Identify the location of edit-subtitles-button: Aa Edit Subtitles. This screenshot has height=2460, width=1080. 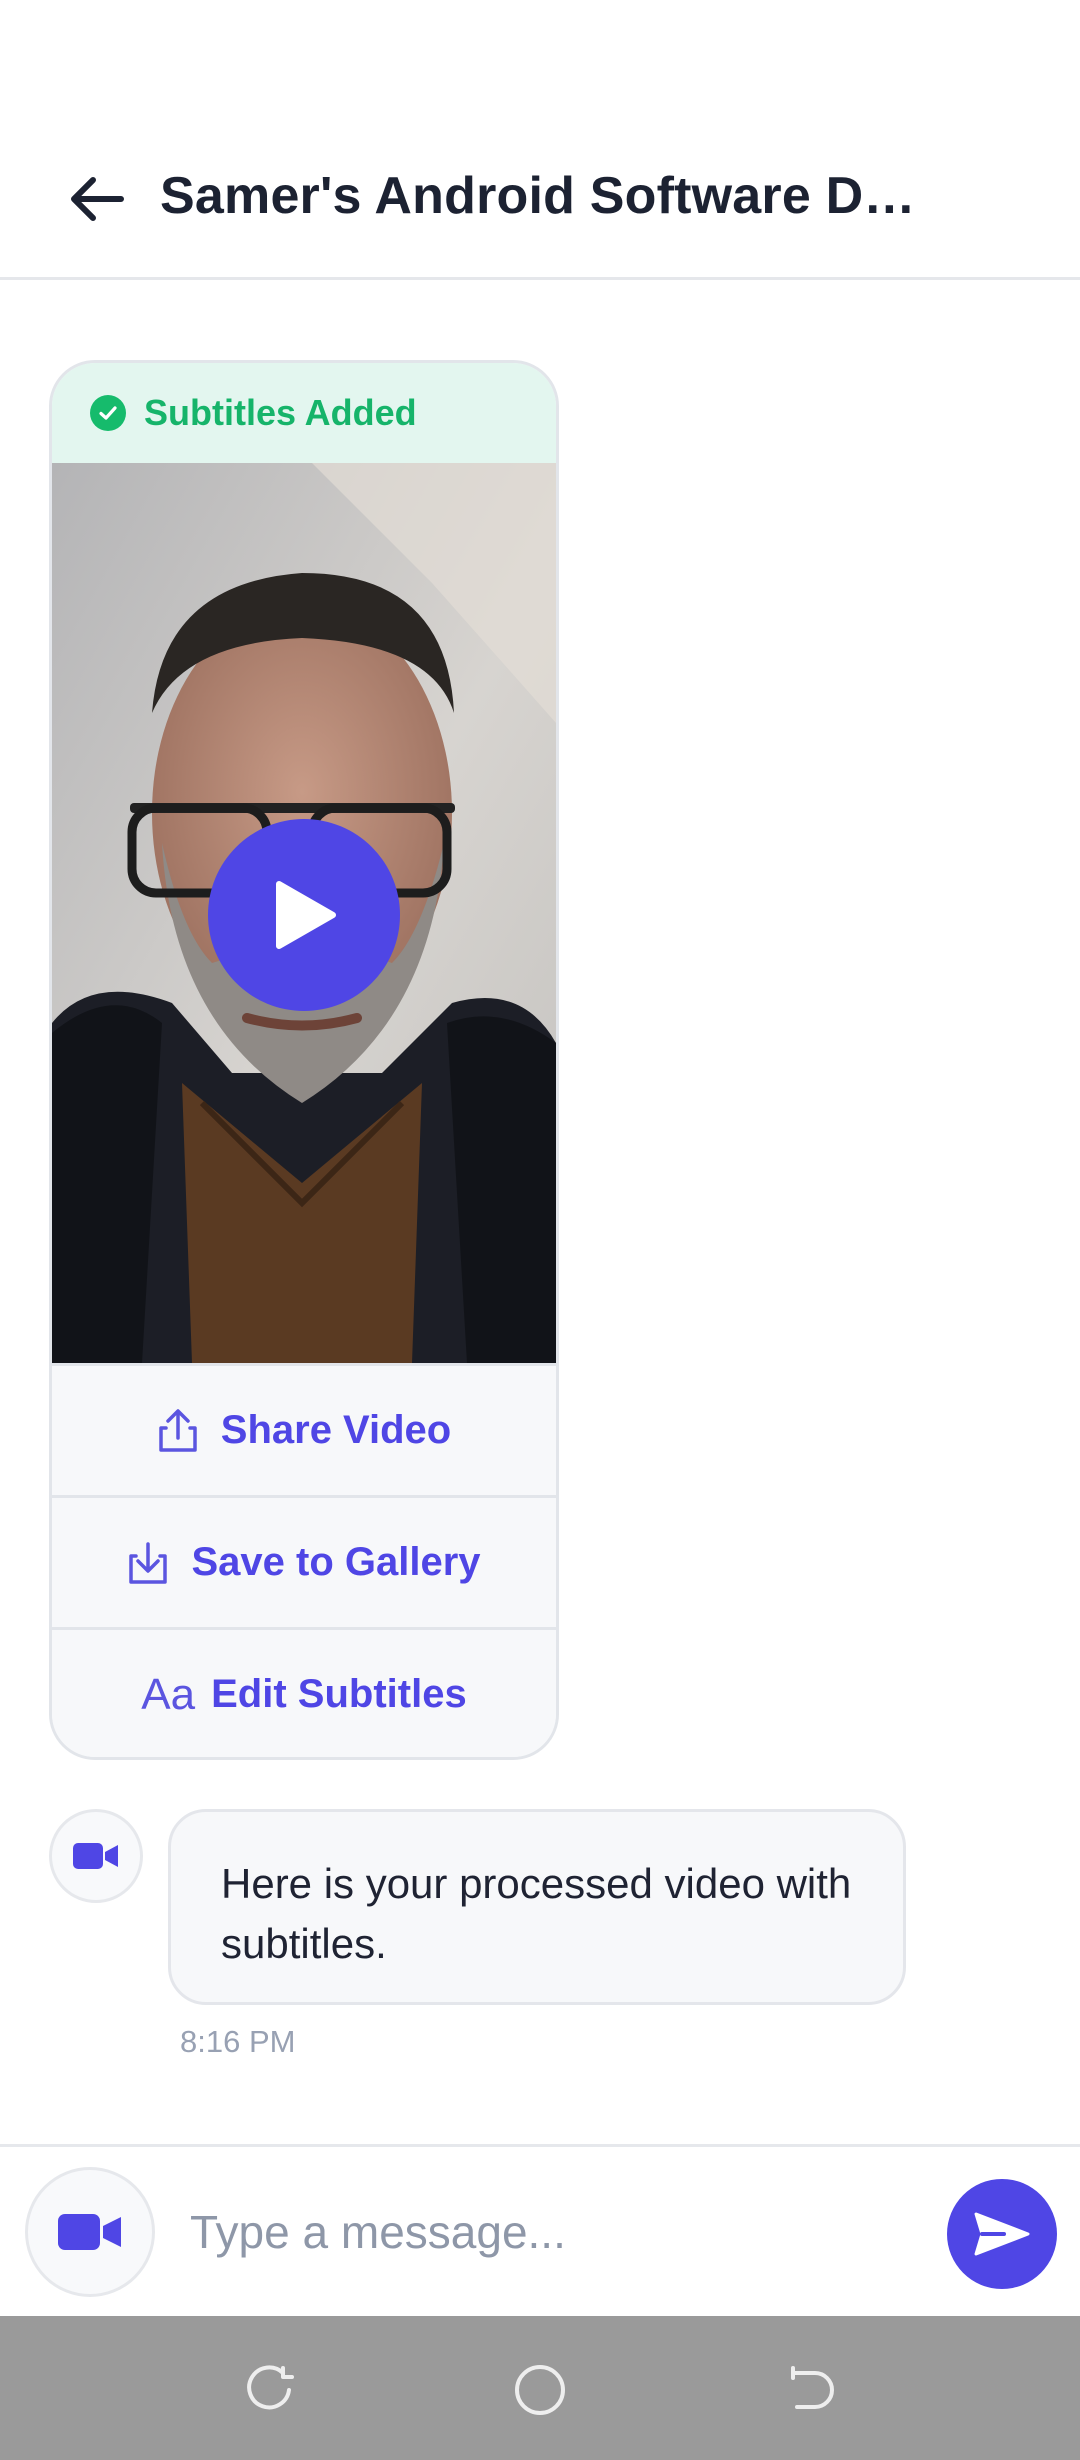
(304, 1692).